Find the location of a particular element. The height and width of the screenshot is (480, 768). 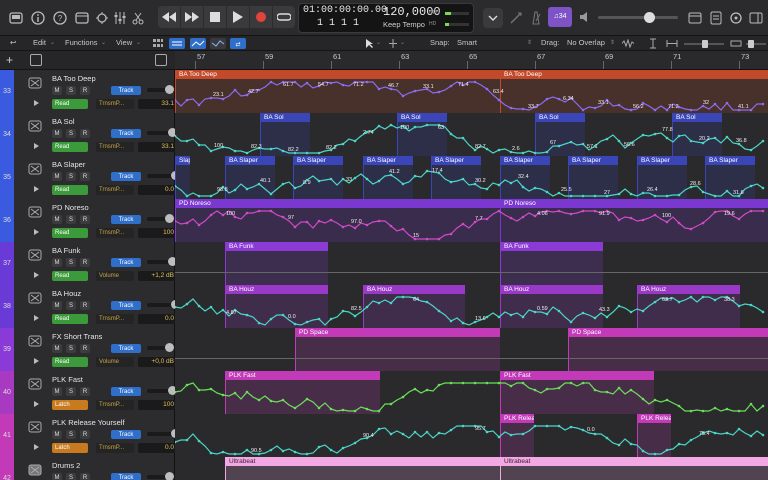

flex-mode-button: ⇄ is located at coordinates (238, 43).